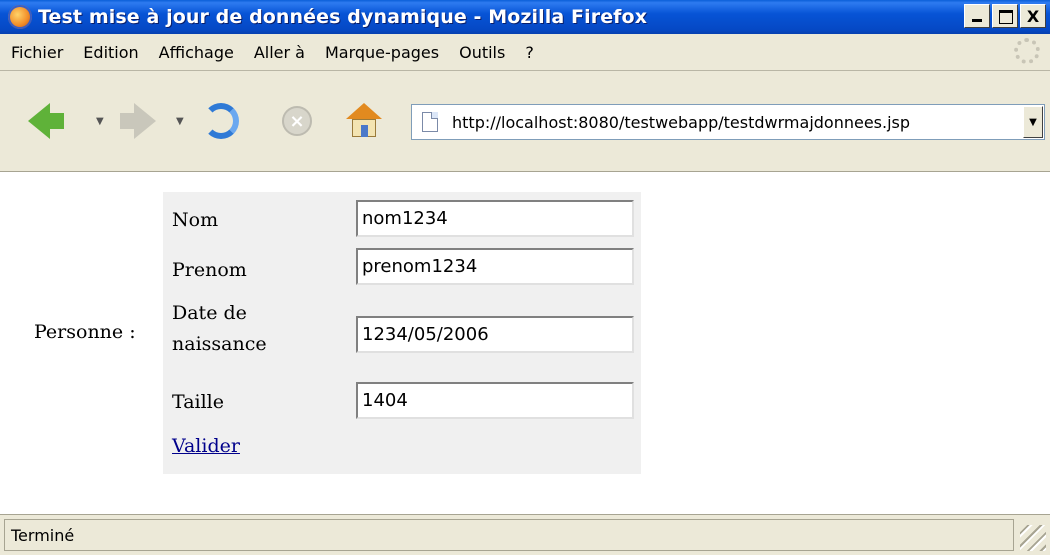  I want to click on maximize-button, so click(1005, 16).